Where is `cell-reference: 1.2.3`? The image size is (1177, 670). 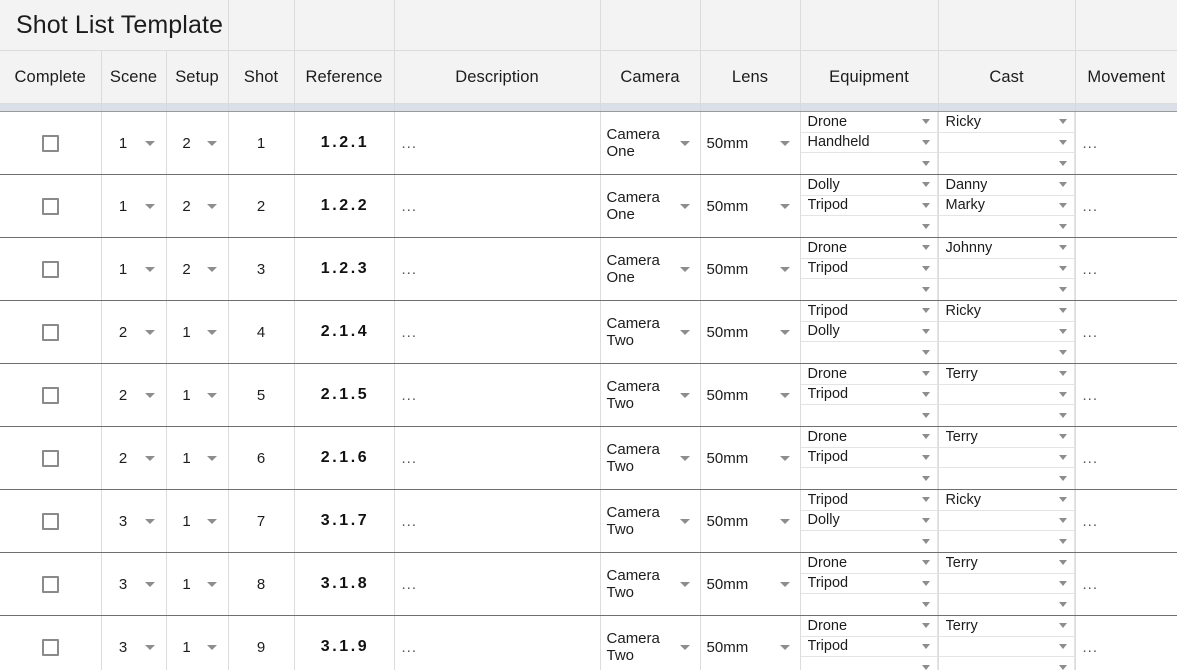
cell-reference: 1.2.3 is located at coordinates (344, 269).